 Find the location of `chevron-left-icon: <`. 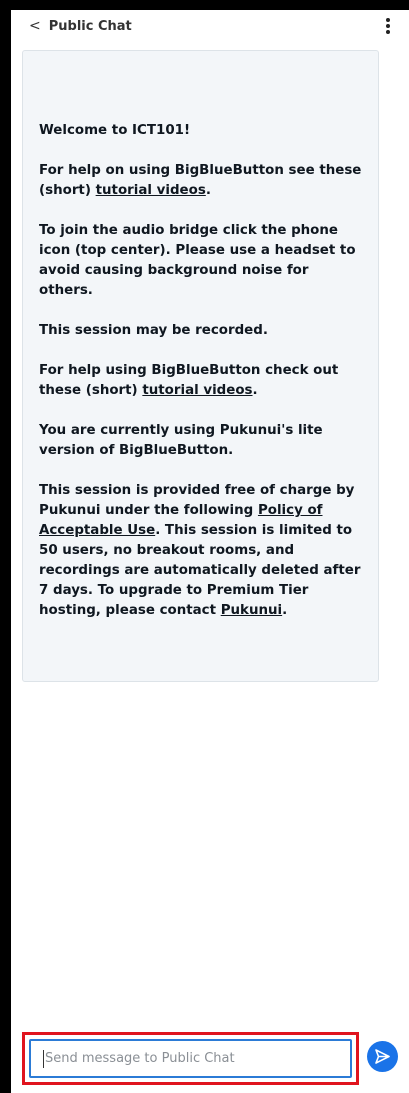

chevron-left-icon: < is located at coordinates (35, 26).